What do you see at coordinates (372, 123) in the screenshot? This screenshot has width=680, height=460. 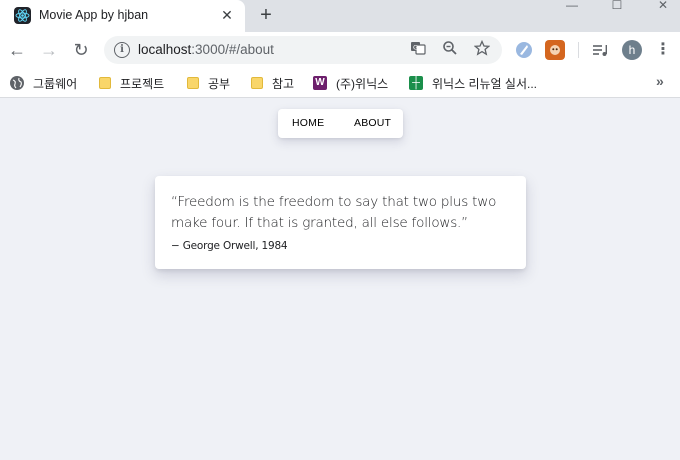 I see `nav-link-about: ABOUT` at bounding box center [372, 123].